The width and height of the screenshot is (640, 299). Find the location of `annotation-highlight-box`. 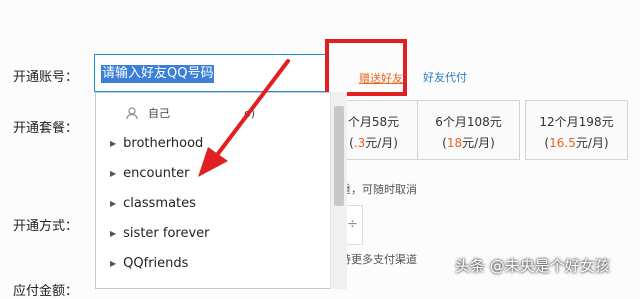

annotation-highlight-box is located at coordinates (366, 67).